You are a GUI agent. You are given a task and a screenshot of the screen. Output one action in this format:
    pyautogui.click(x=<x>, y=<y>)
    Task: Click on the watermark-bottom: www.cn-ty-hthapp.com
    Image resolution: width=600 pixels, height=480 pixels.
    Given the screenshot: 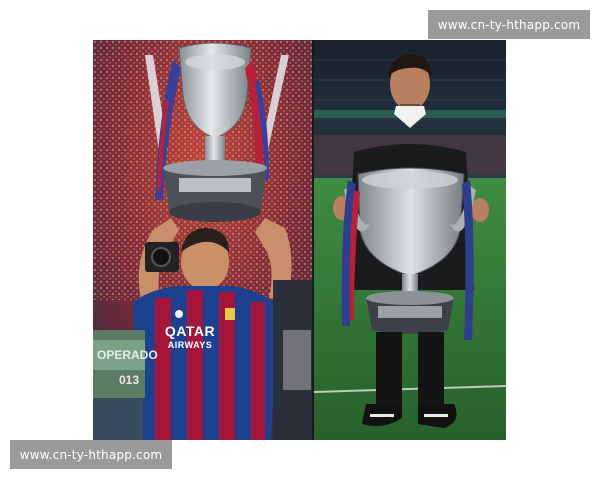 What is the action you would take?
    pyautogui.click(x=91, y=454)
    